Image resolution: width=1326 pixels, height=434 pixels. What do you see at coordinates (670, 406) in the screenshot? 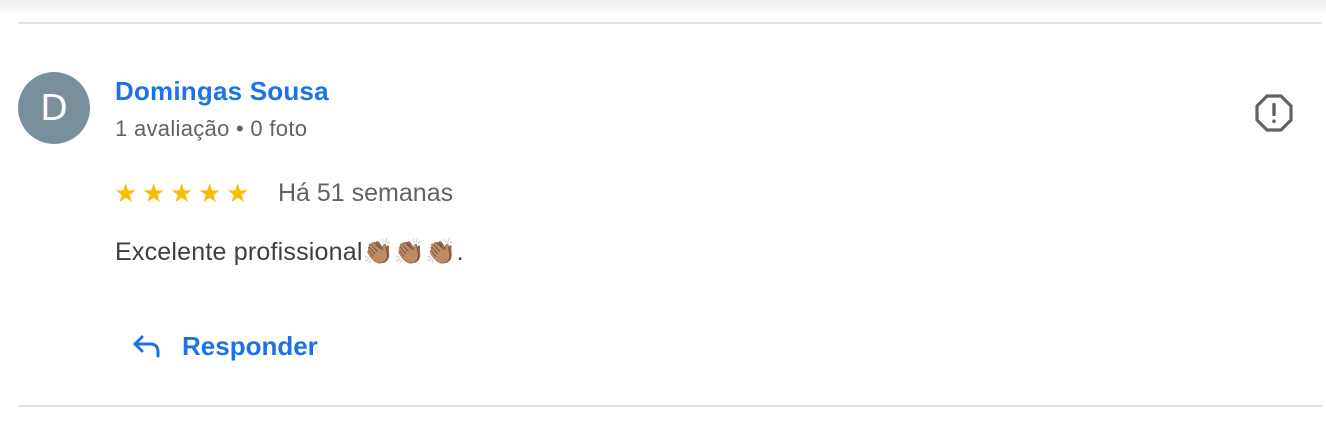
I see `bottom-divider` at bounding box center [670, 406].